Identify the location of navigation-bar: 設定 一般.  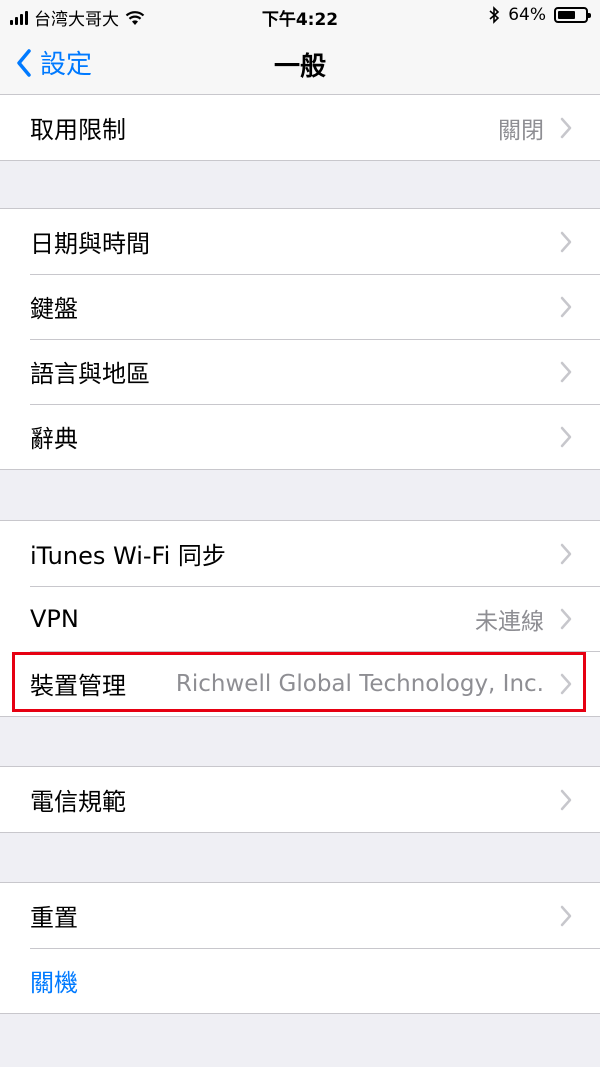
(300, 63).